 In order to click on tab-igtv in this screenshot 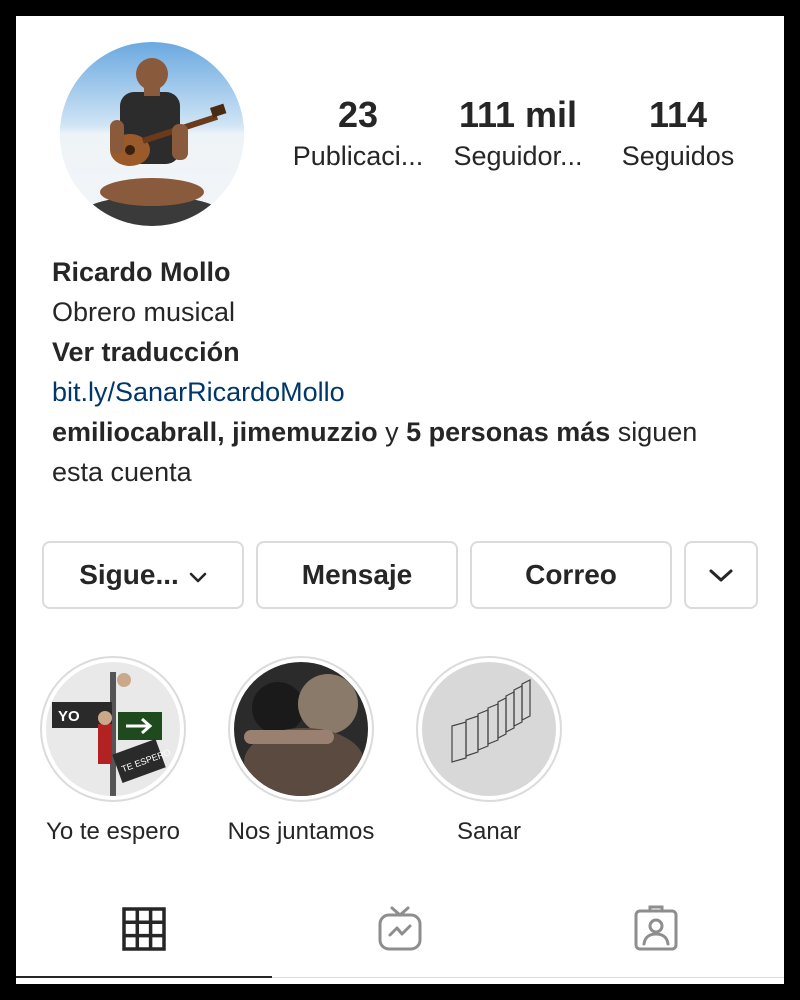, I will do `click(400, 929)`.